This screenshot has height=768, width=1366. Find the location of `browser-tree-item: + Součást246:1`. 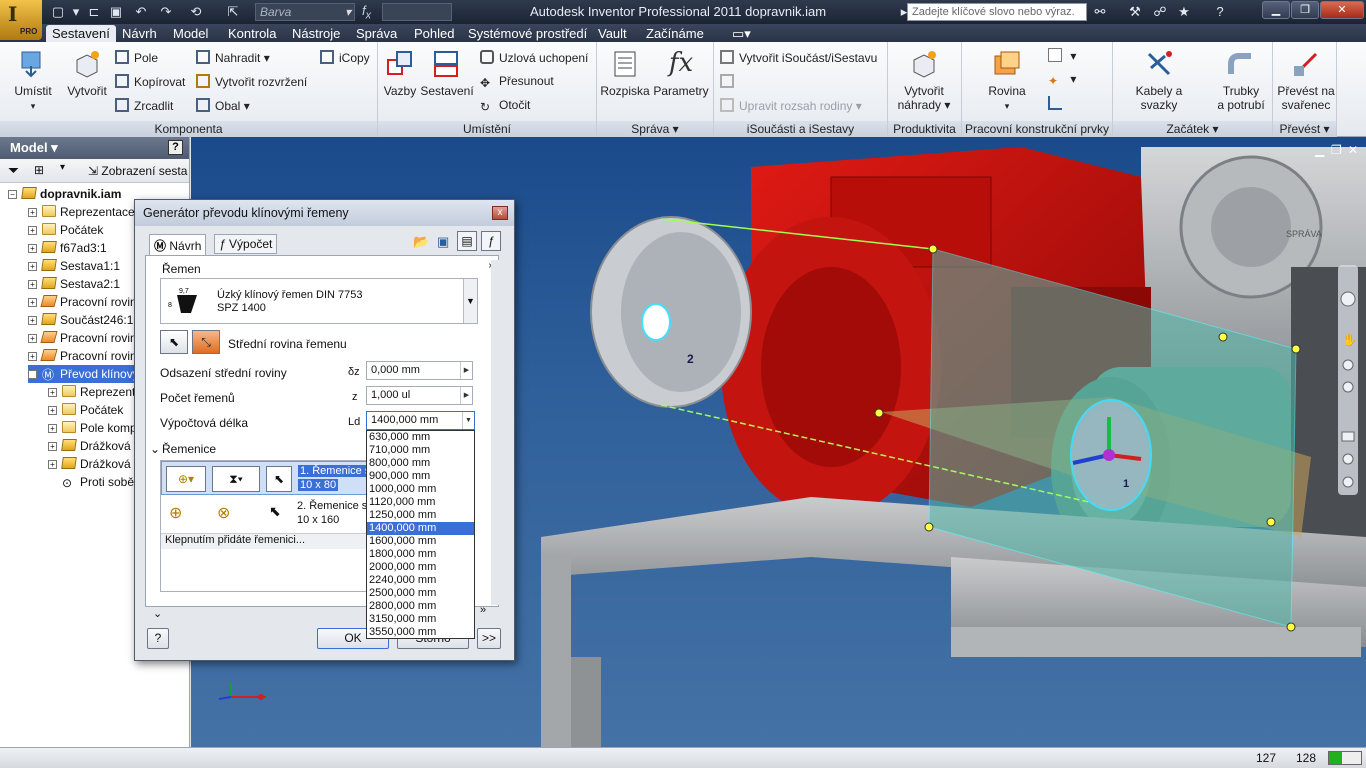

browser-tree-item: + Součást246:1 is located at coordinates (80, 320).